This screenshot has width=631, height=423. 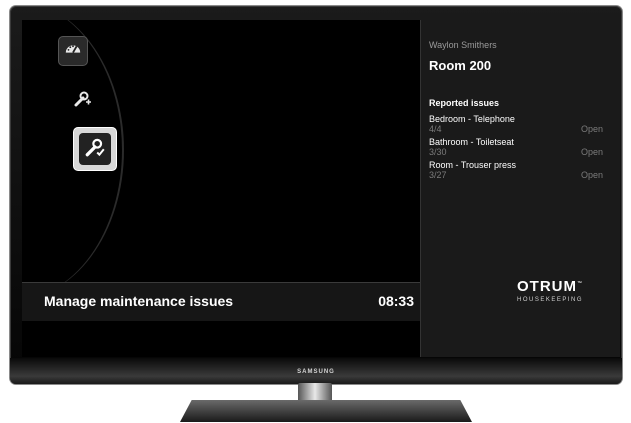 I want to click on issue-name: Bedroom - Telephone, so click(x=472, y=119).